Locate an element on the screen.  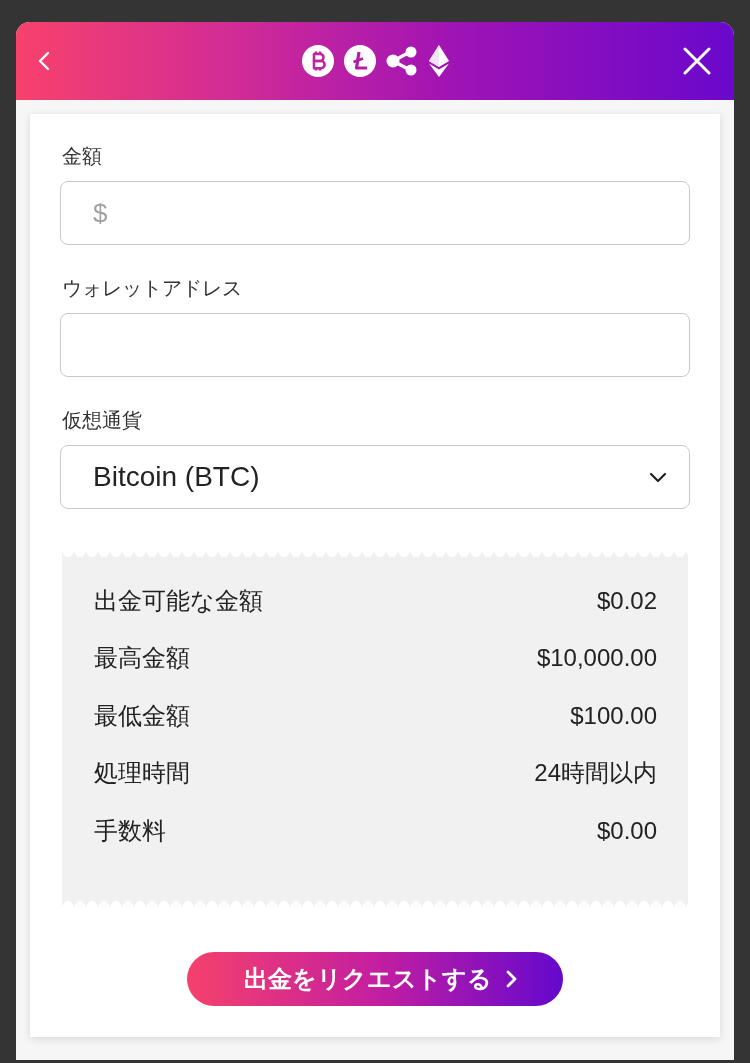
wallet-address-field is located at coordinates (375, 345).